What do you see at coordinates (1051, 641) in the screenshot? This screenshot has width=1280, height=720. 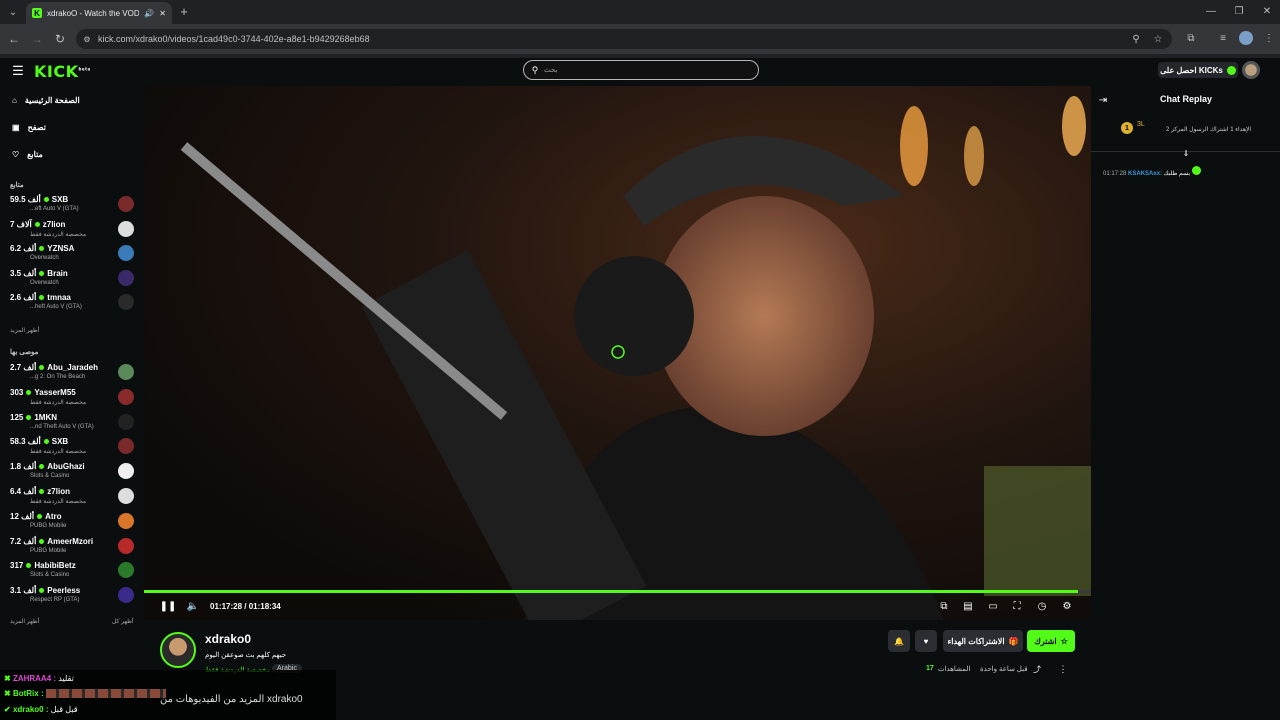 I see `subscribe-button: اشترك ☆` at bounding box center [1051, 641].